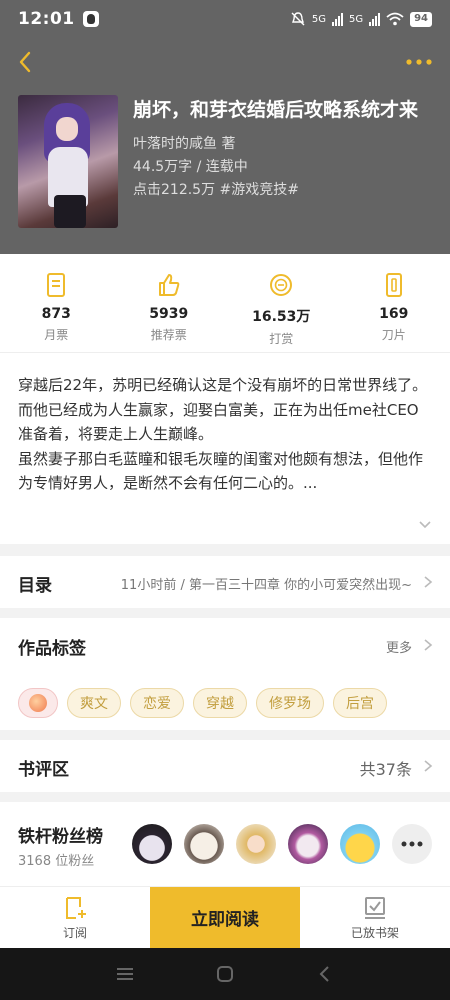  Describe the element at coordinates (56, 285) in the screenshot. I see `ticket-icon` at that location.